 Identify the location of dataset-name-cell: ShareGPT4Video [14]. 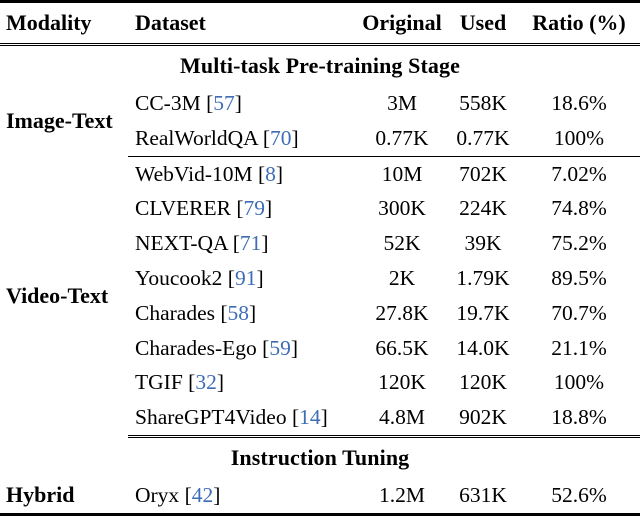
(242, 419).